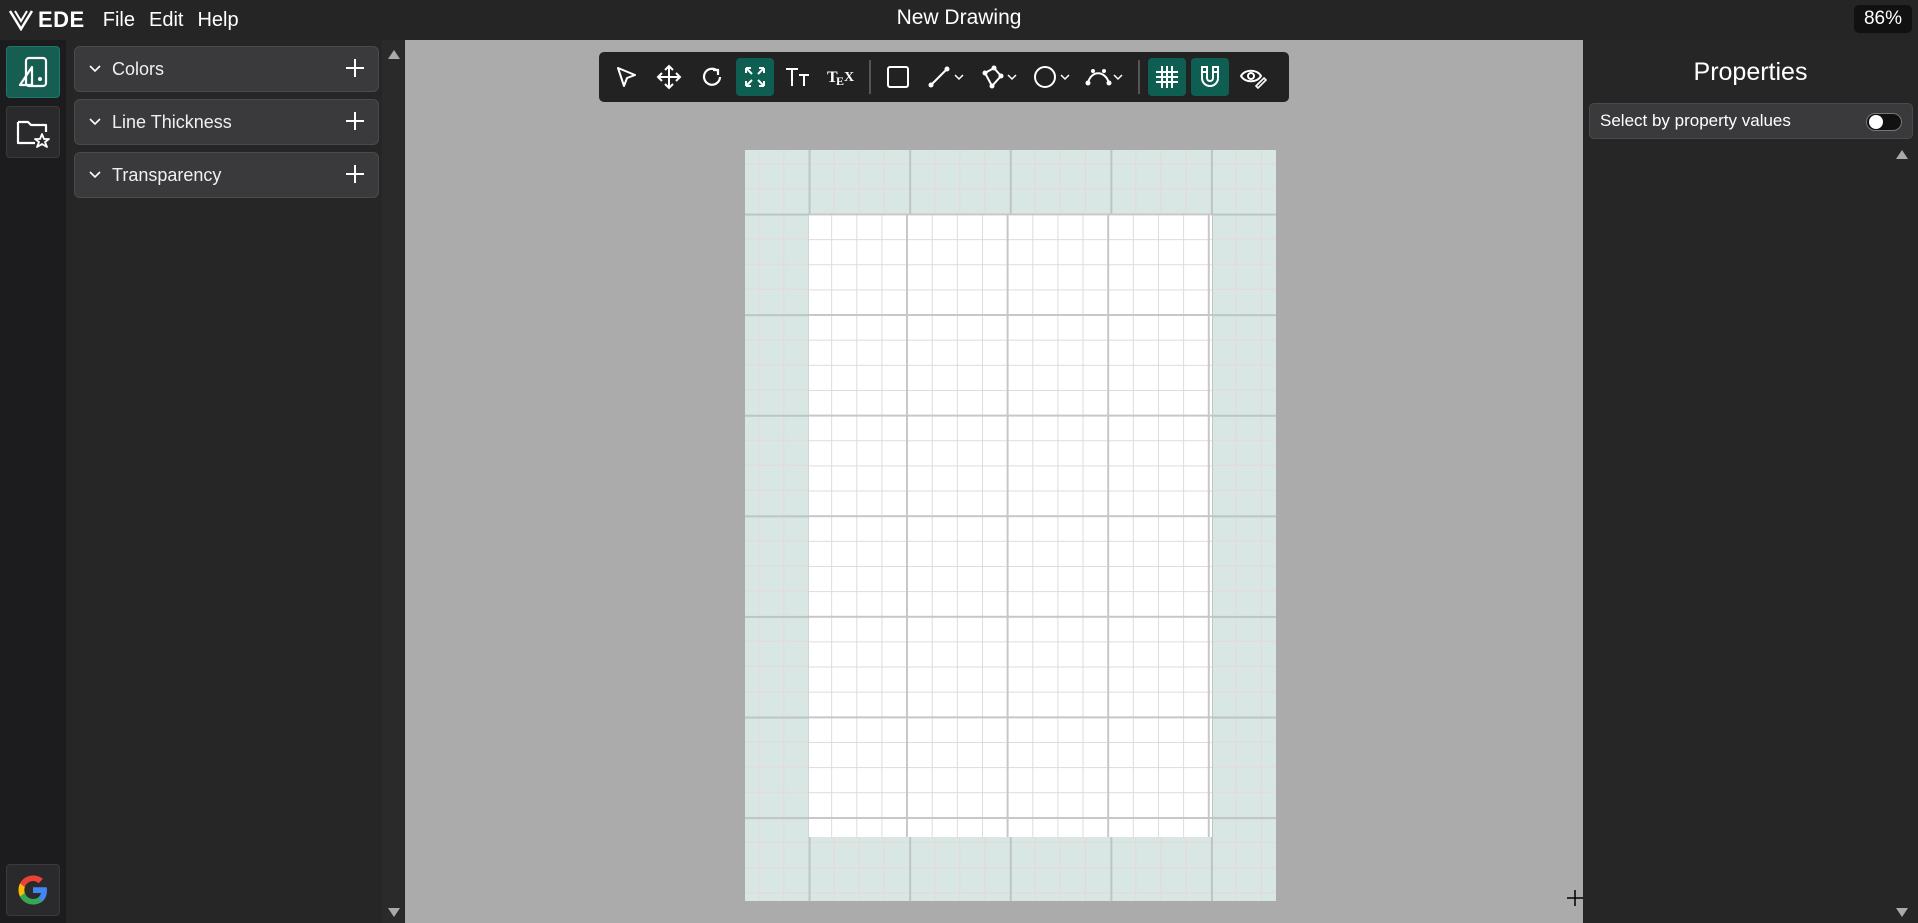 The image size is (1918, 923). I want to click on shapes-panel-button, so click(33, 72).